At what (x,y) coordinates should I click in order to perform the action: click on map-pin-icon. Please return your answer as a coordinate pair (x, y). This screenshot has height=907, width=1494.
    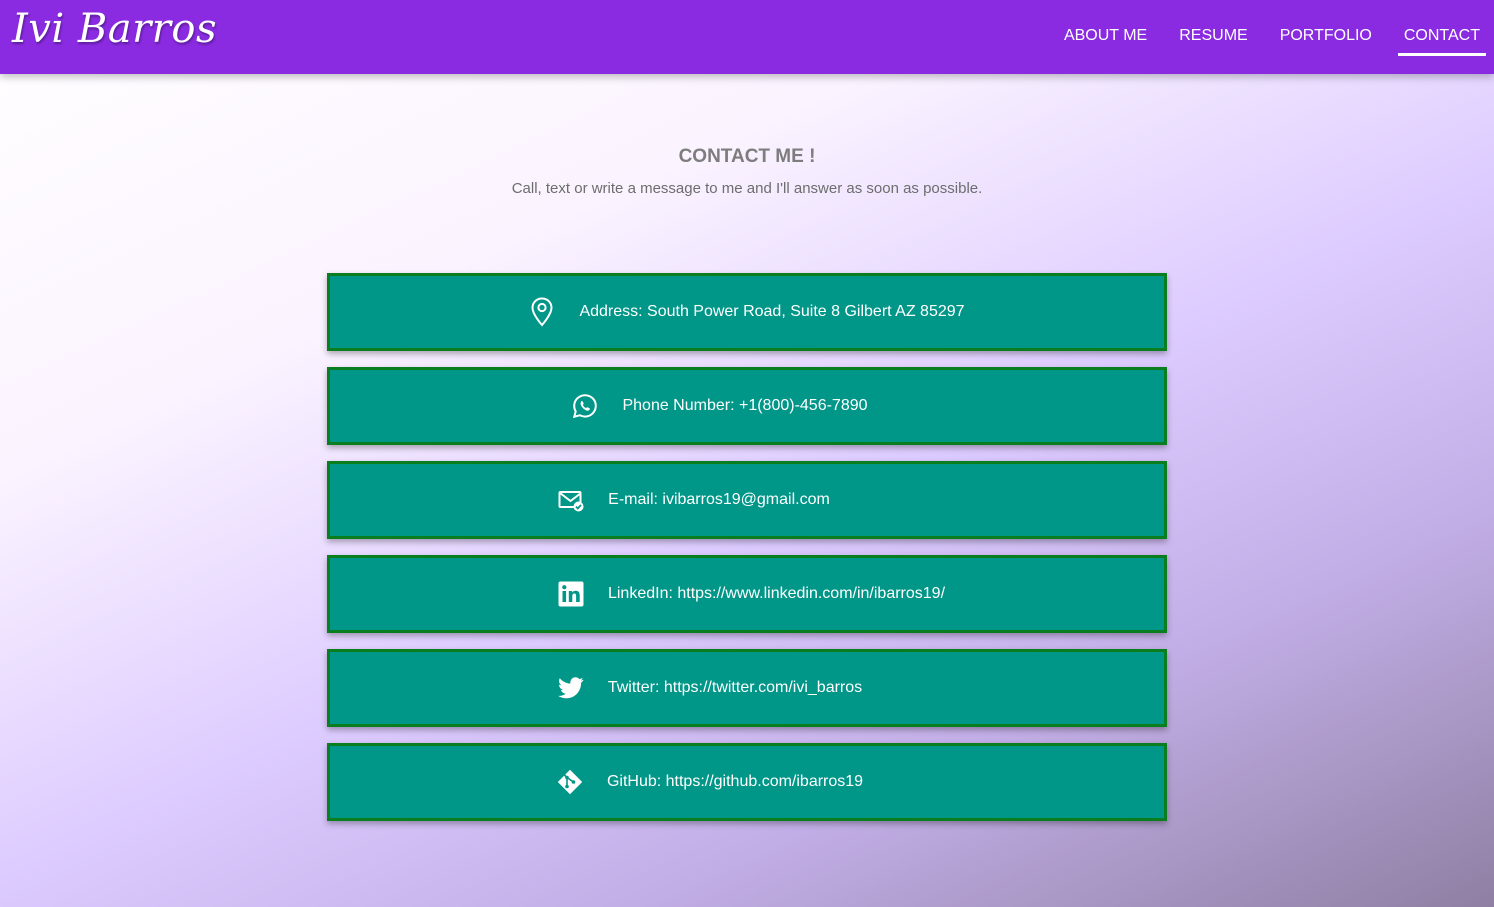
    Looking at the image, I should click on (542, 312).